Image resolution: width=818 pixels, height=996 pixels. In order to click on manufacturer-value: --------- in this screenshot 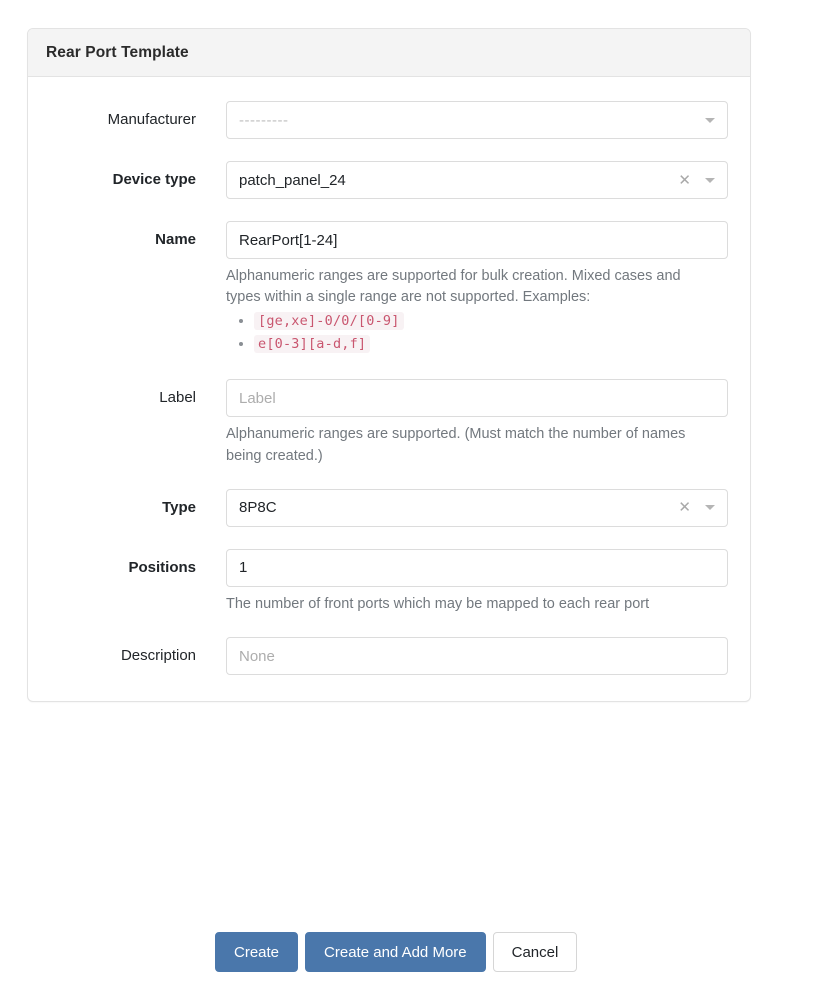, I will do `click(264, 120)`.